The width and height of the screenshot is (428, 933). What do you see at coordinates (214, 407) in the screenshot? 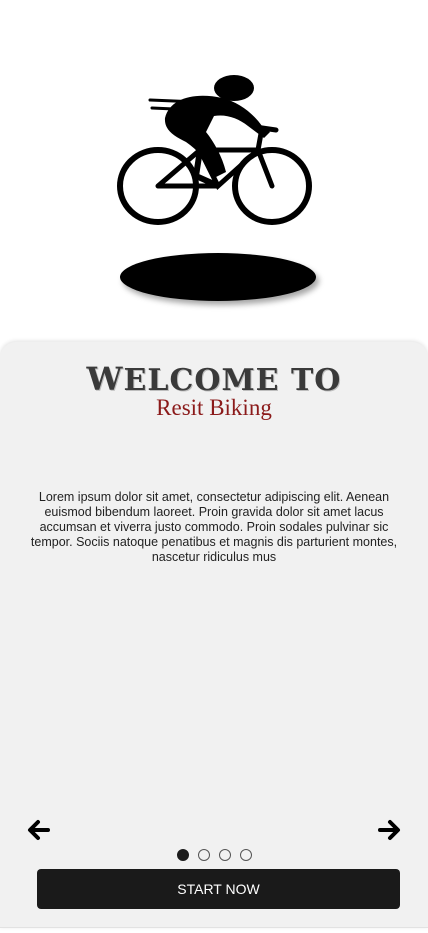
I see `app-name: Resit Biking` at bounding box center [214, 407].